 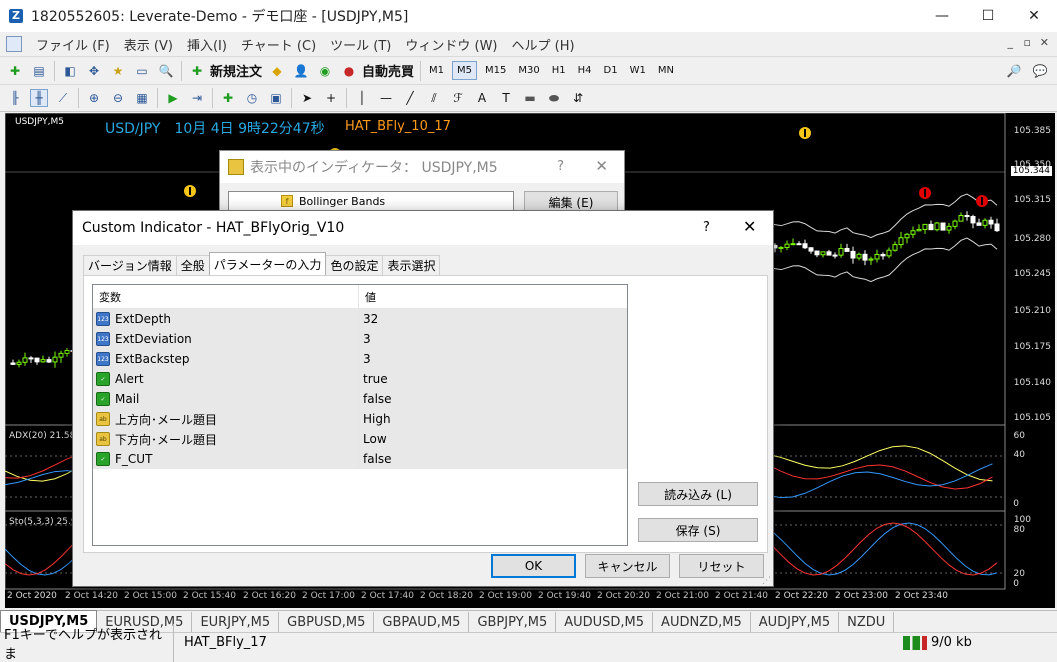 What do you see at coordinates (766, 581) in the screenshot?
I see `resize-grip: ⋰` at bounding box center [766, 581].